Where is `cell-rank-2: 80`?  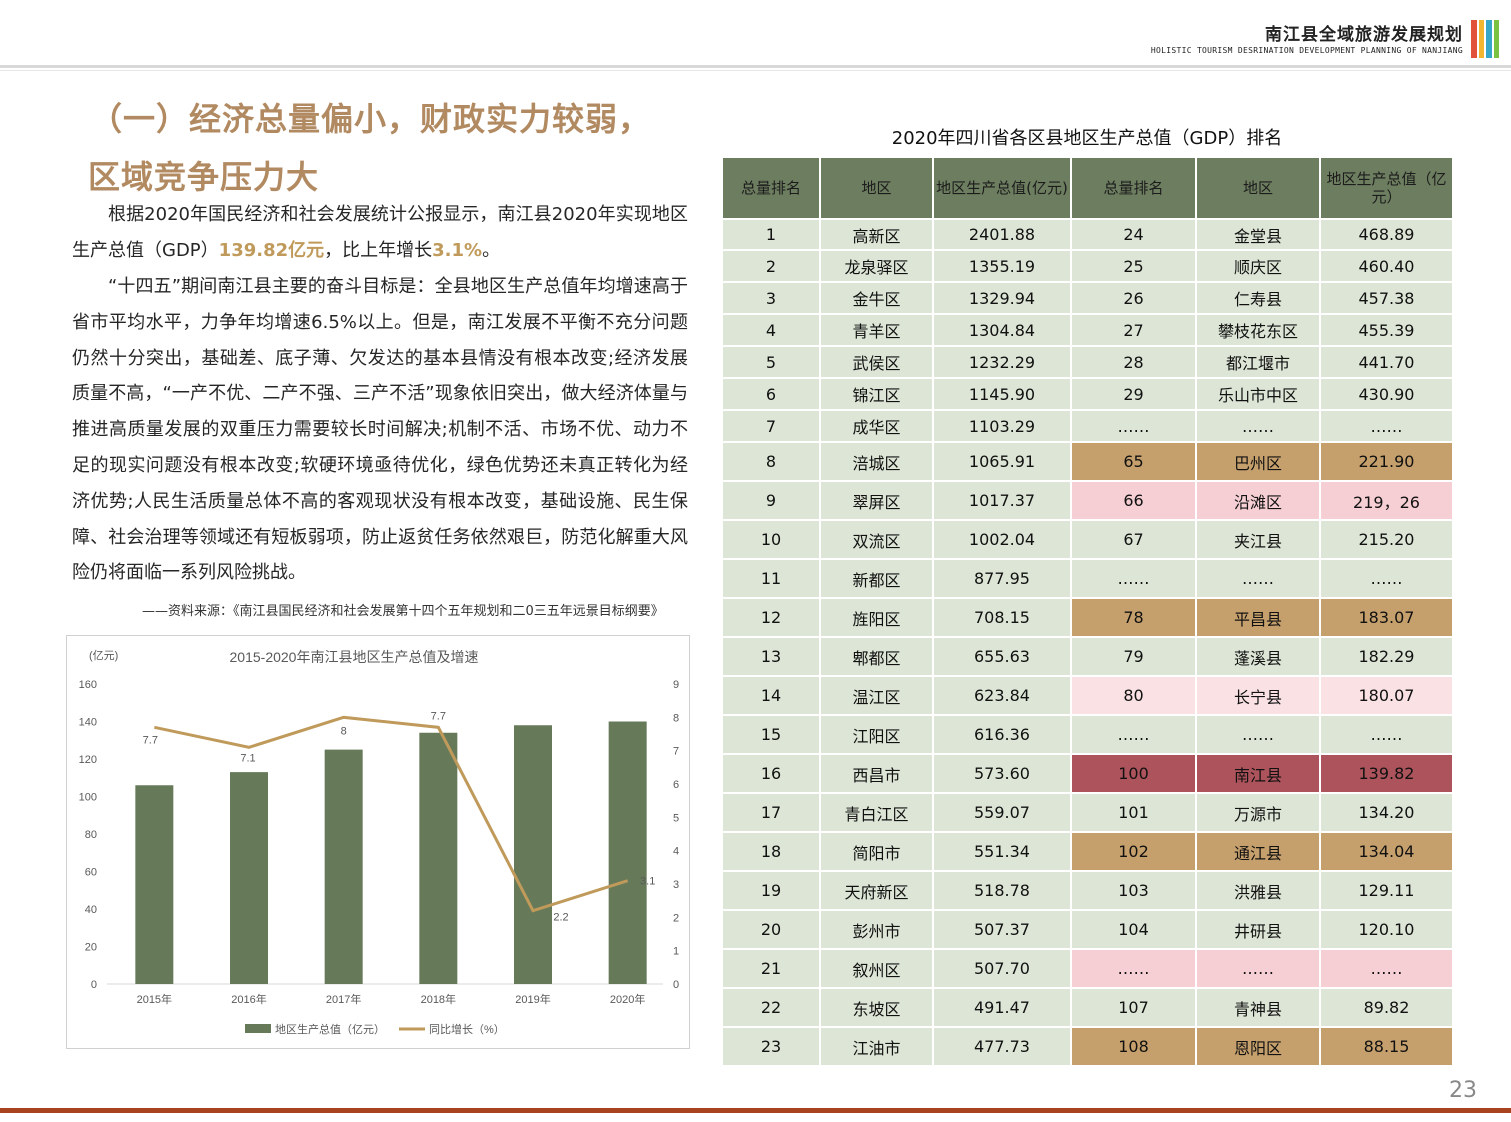 cell-rank-2: 80 is located at coordinates (1133, 695).